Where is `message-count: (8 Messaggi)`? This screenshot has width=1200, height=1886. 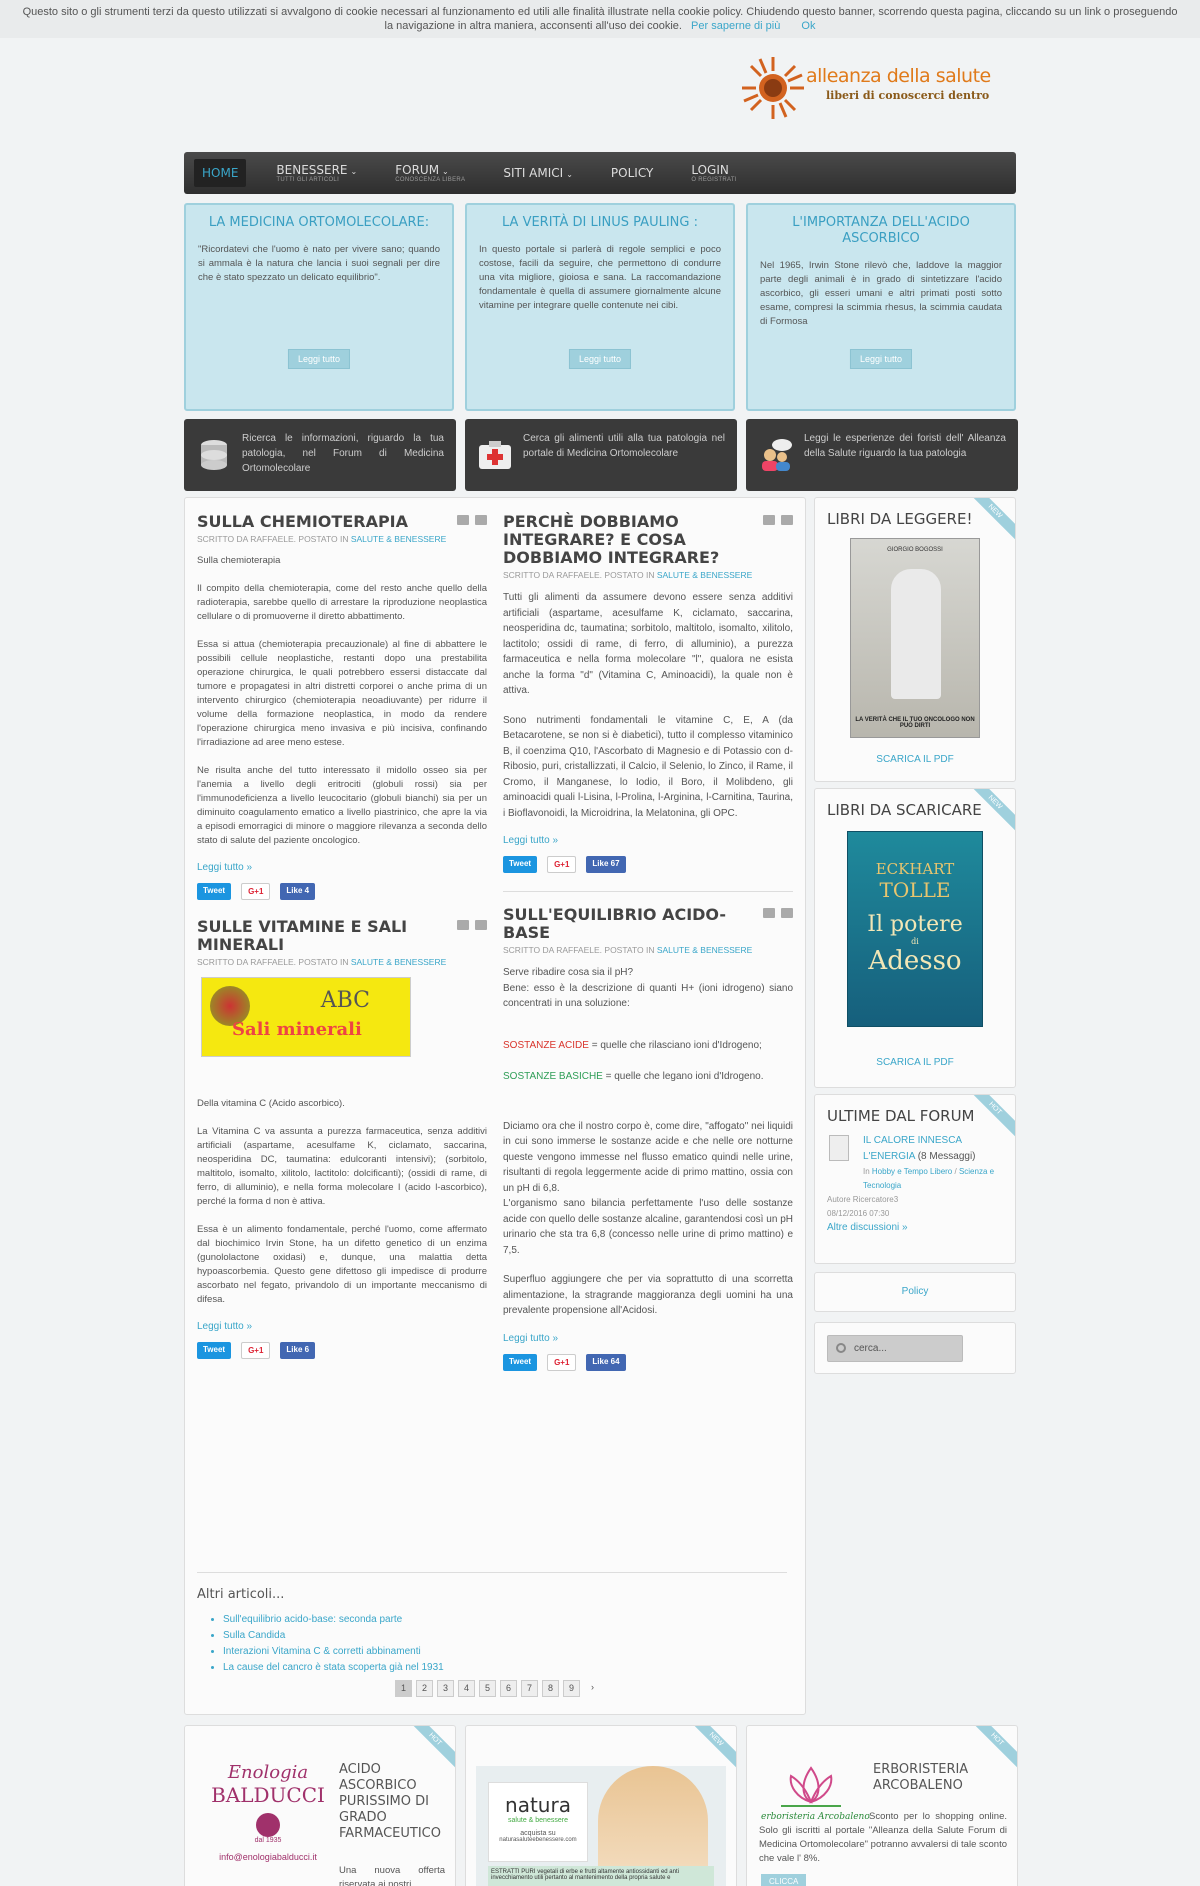
message-count: (8 Messaggi) is located at coordinates (946, 1156).